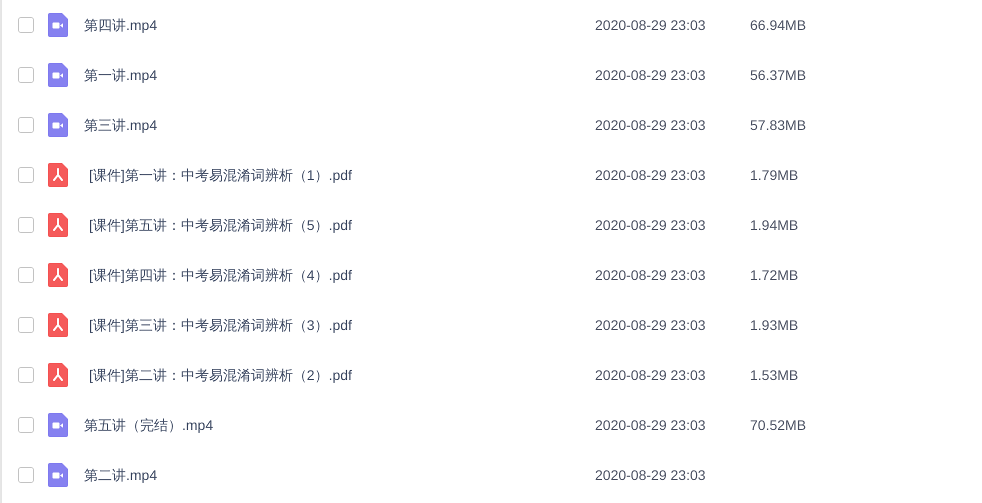 This screenshot has width=982, height=503. What do you see at coordinates (774, 375) in the screenshot?
I see `file-size: 1.53MB` at bounding box center [774, 375].